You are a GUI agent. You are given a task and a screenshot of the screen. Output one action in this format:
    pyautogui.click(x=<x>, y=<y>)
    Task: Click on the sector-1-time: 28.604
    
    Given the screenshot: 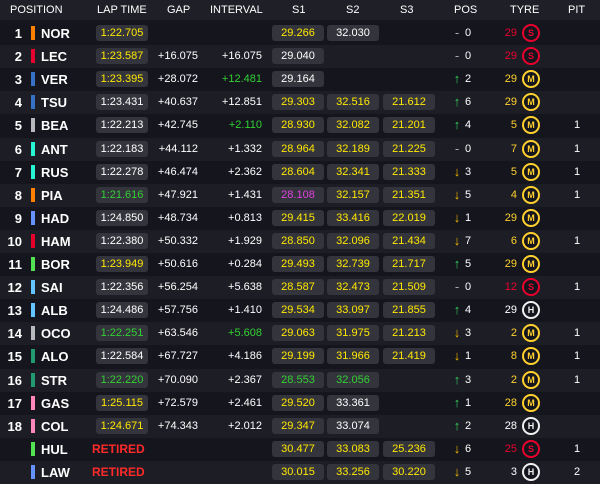 What is the action you would take?
    pyautogui.click(x=298, y=171)
    